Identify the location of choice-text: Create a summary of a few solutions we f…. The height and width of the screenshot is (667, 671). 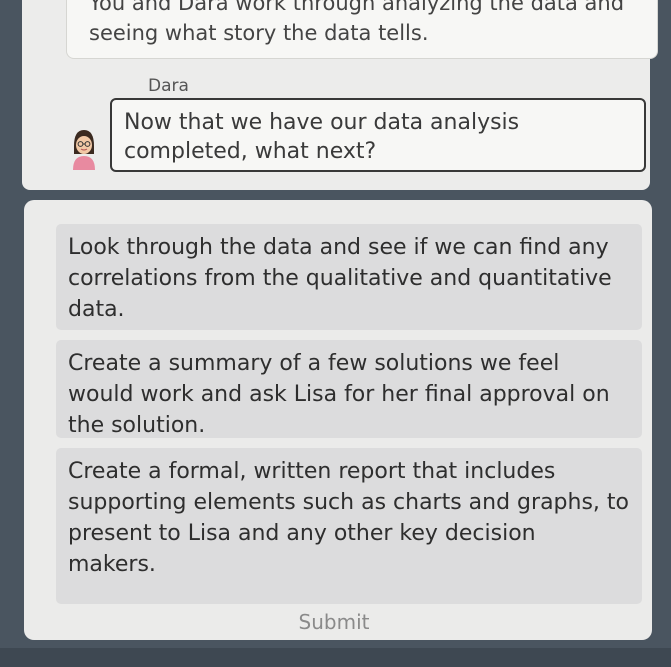
(339, 394).